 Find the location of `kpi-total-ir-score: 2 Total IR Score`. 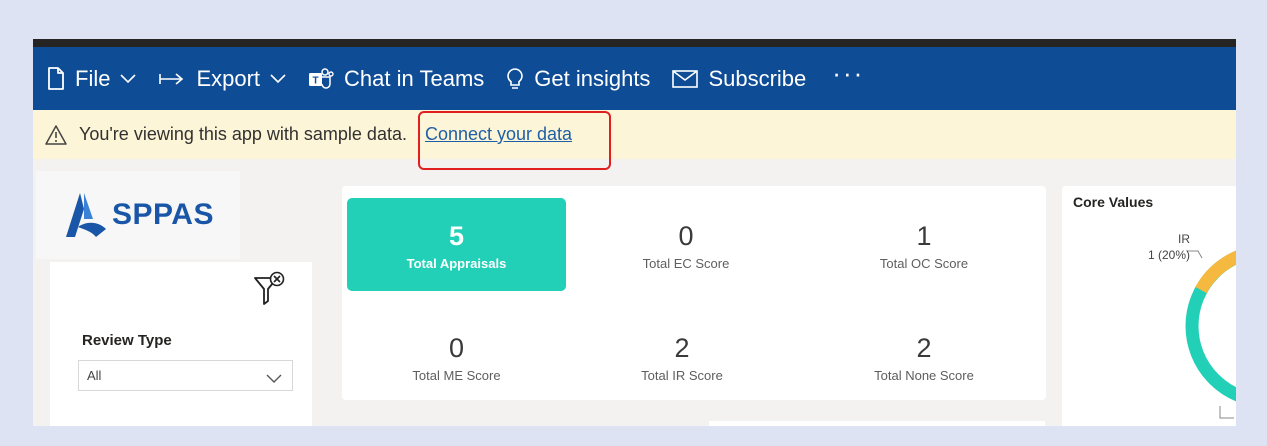

kpi-total-ir-score: 2 Total IR Score is located at coordinates (682, 357).